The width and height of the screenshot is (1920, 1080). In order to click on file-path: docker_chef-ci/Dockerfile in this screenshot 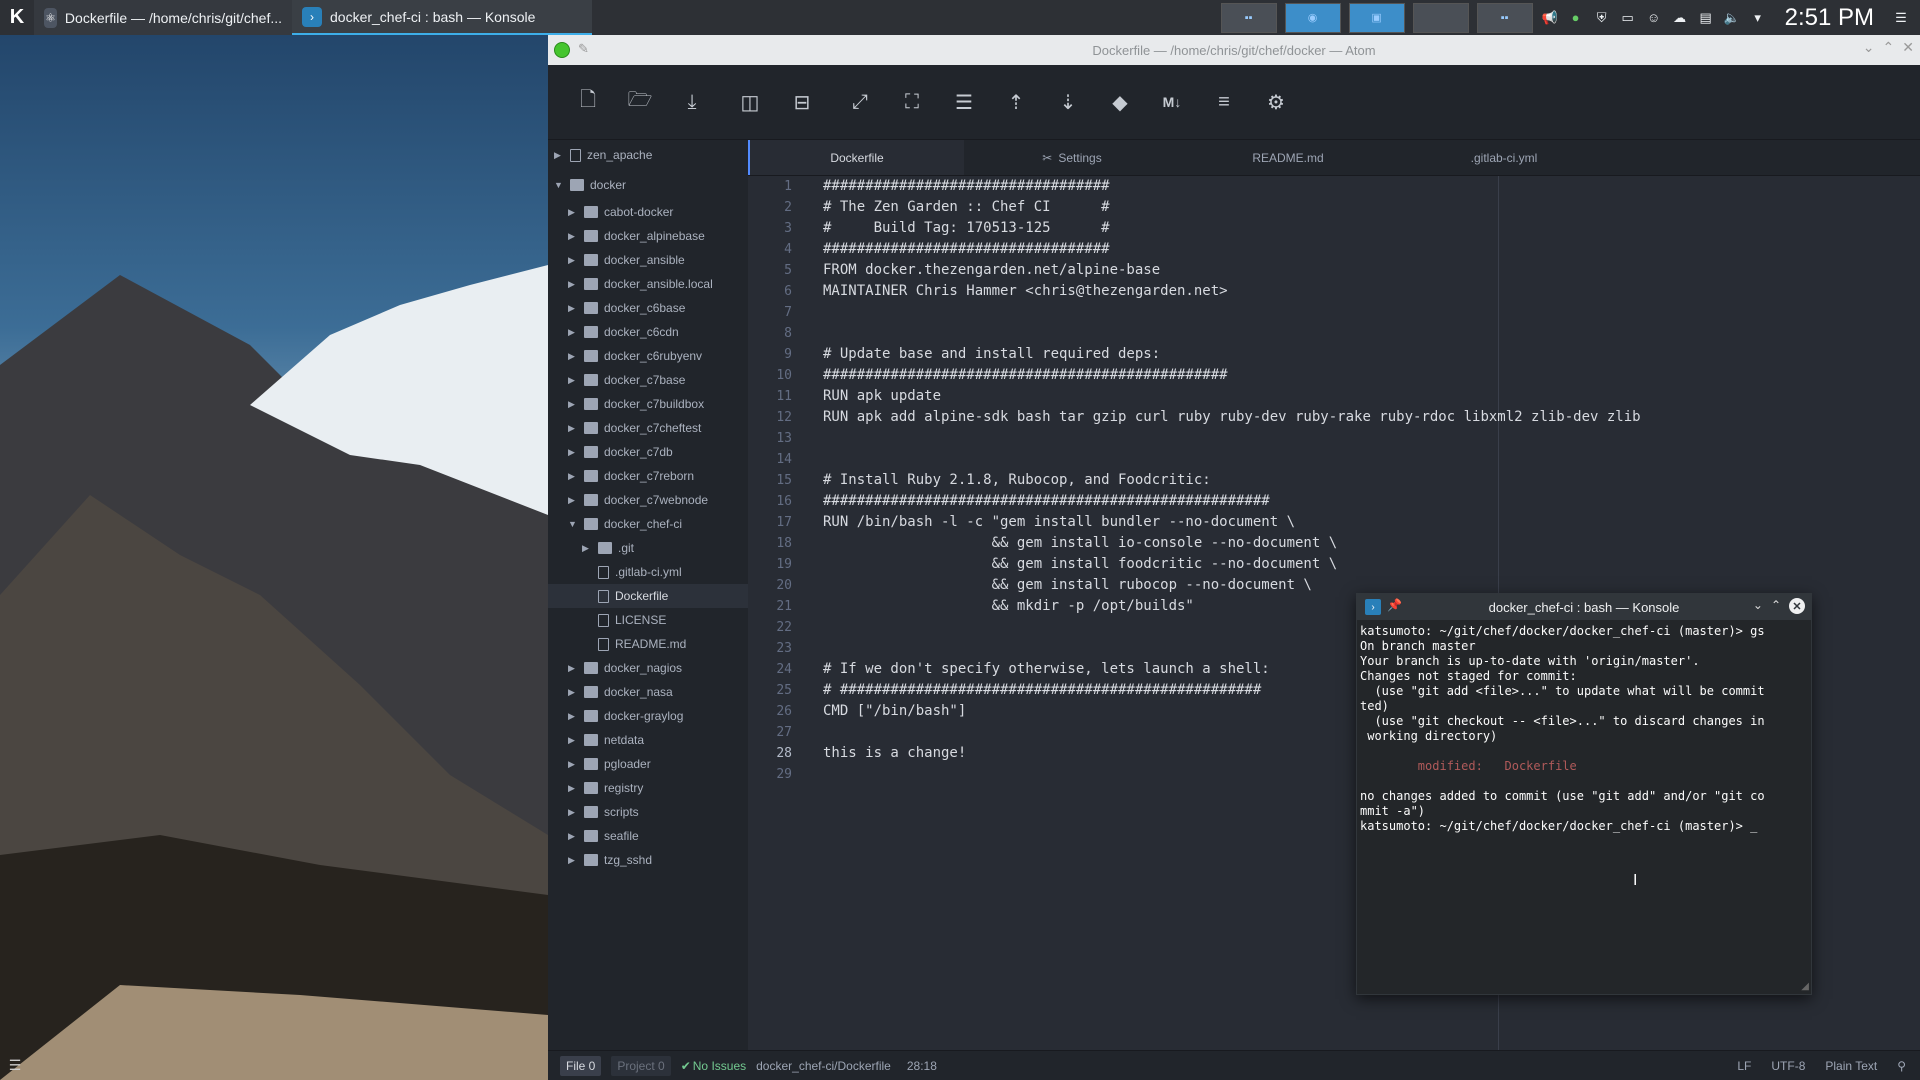, I will do `click(823, 1066)`.